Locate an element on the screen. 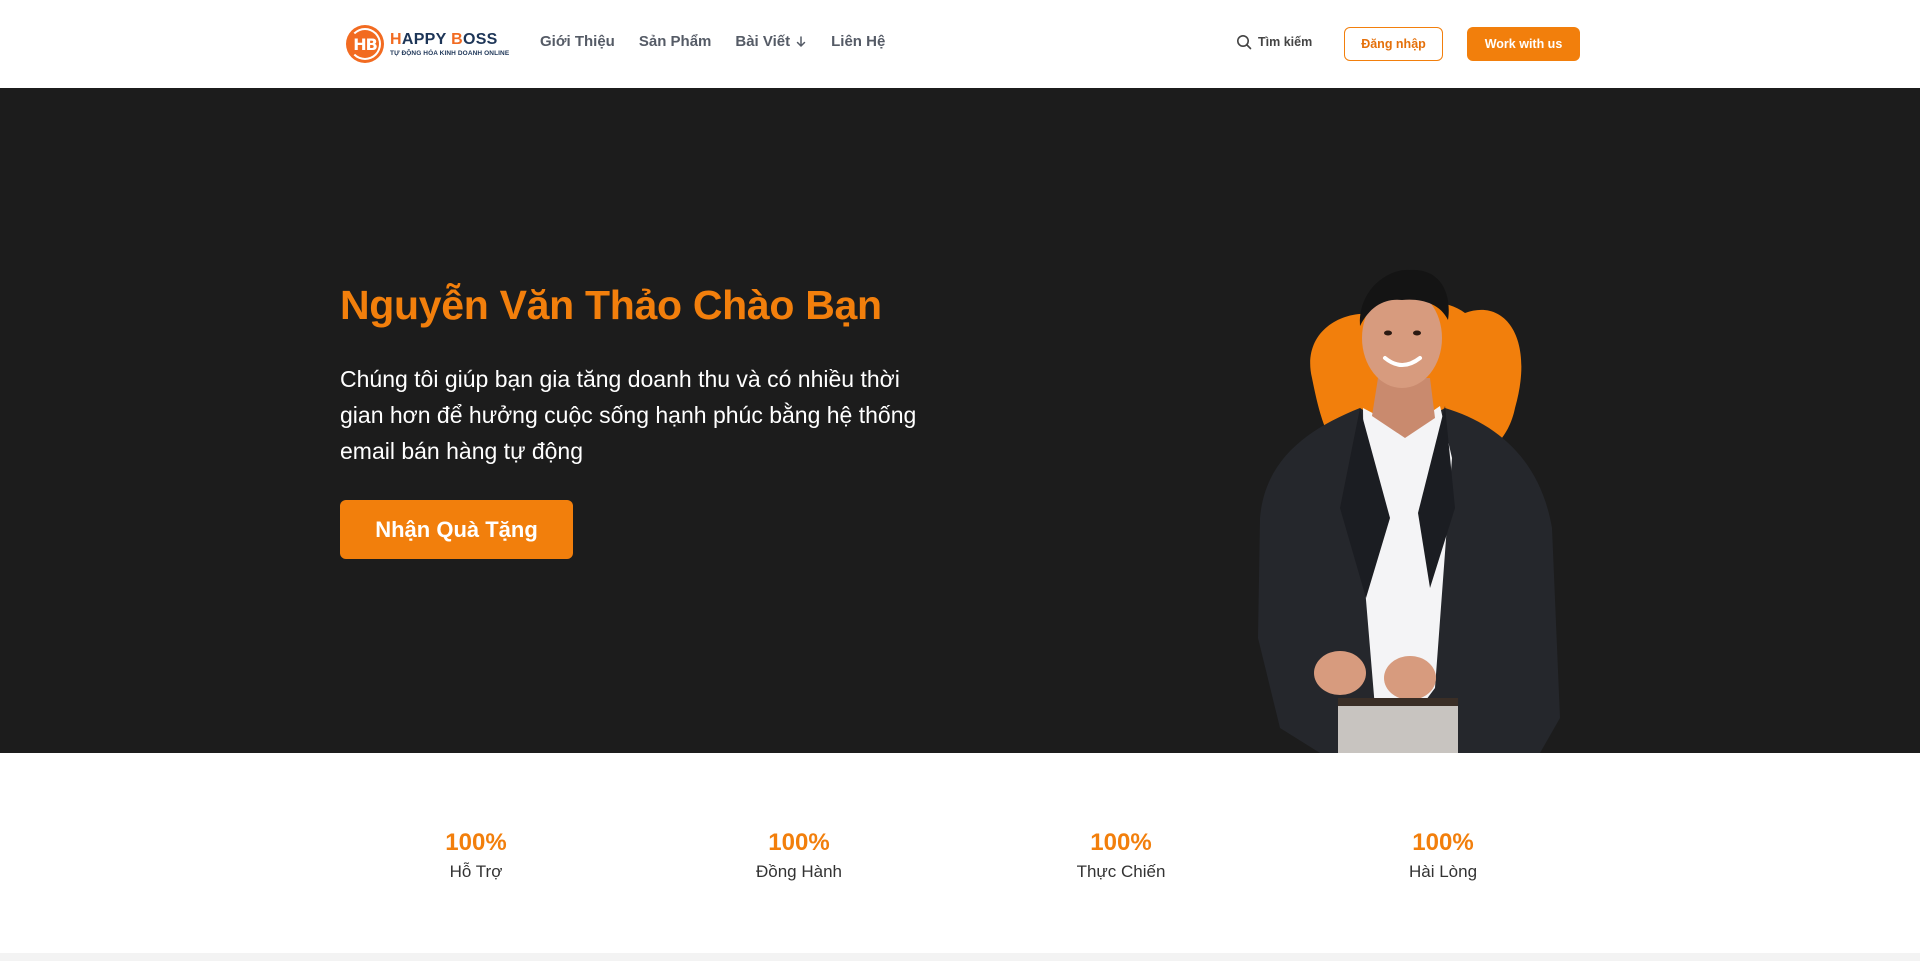 The height and width of the screenshot is (961, 1920). work-with-us-button: Work with us is located at coordinates (1523, 44).